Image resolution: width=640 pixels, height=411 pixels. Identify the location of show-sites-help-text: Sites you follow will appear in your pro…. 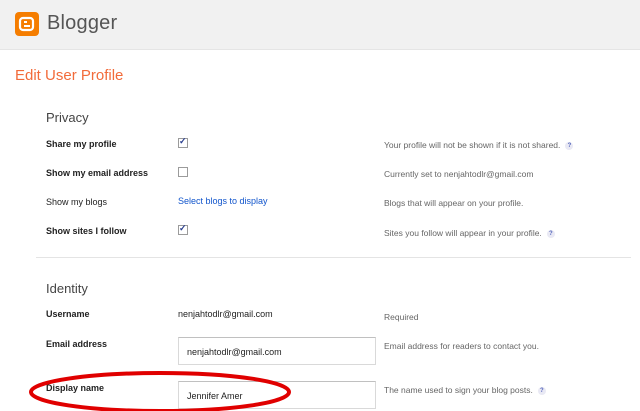
(463, 233).